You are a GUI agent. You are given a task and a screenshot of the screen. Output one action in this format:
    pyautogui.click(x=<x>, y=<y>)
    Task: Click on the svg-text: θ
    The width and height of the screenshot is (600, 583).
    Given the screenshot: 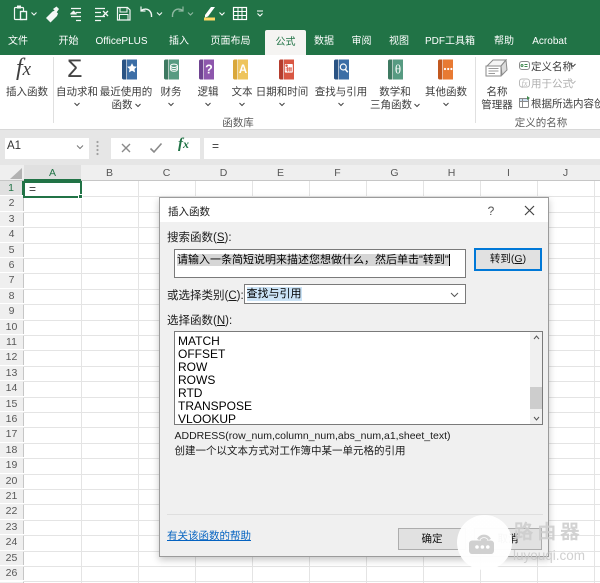 What is the action you would take?
    pyautogui.click(x=397, y=68)
    